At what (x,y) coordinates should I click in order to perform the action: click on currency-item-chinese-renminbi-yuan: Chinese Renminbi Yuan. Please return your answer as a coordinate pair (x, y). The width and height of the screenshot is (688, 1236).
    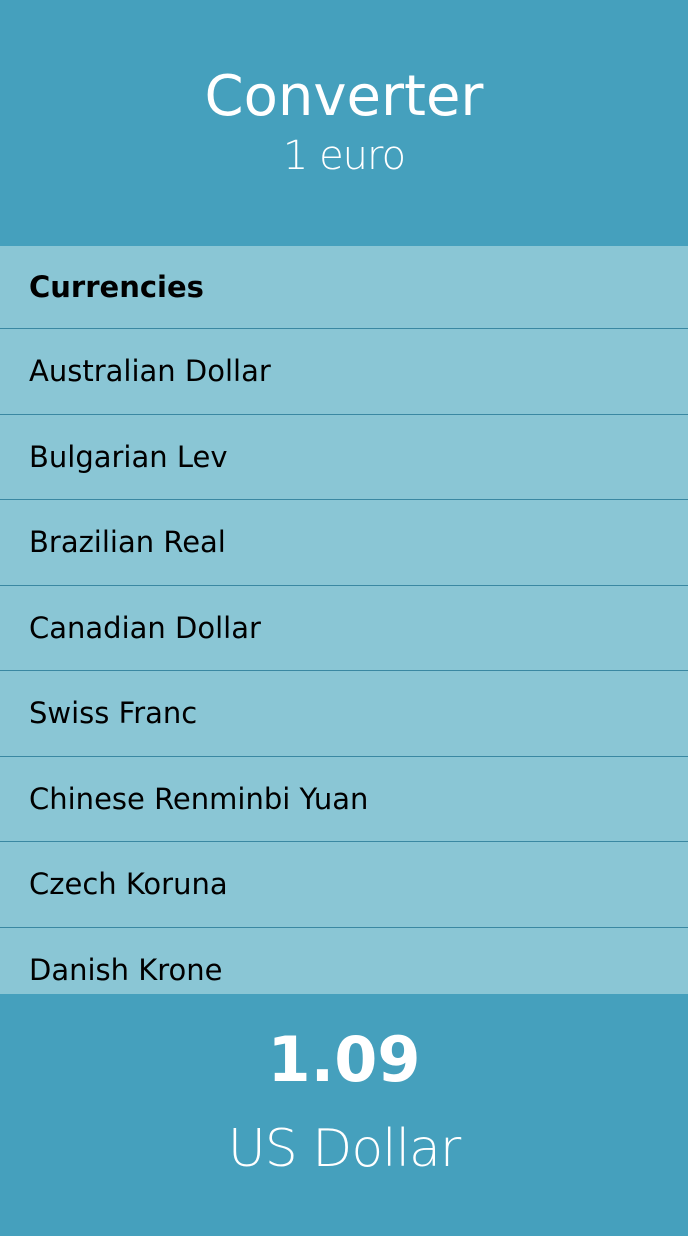
    Looking at the image, I should click on (344, 799).